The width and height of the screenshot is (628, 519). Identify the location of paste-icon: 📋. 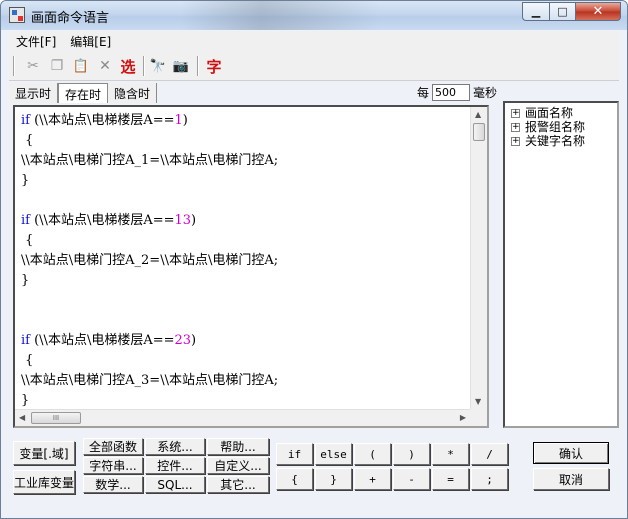
(81, 66).